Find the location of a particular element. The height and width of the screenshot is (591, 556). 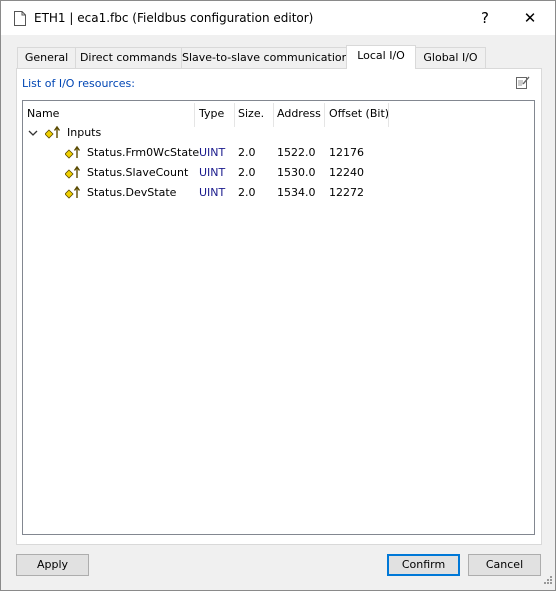

column-header-size: Size. is located at coordinates (251, 115).